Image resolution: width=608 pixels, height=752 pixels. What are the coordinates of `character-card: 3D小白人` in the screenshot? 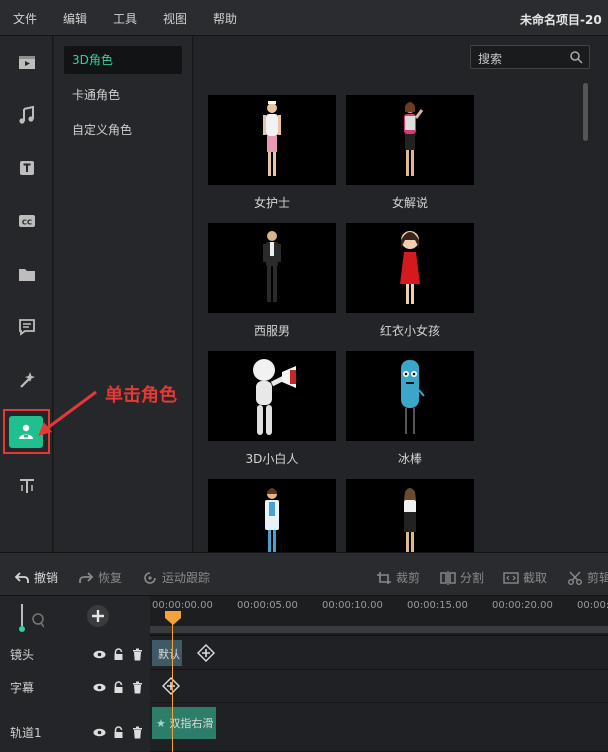 It's located at (272, 409).